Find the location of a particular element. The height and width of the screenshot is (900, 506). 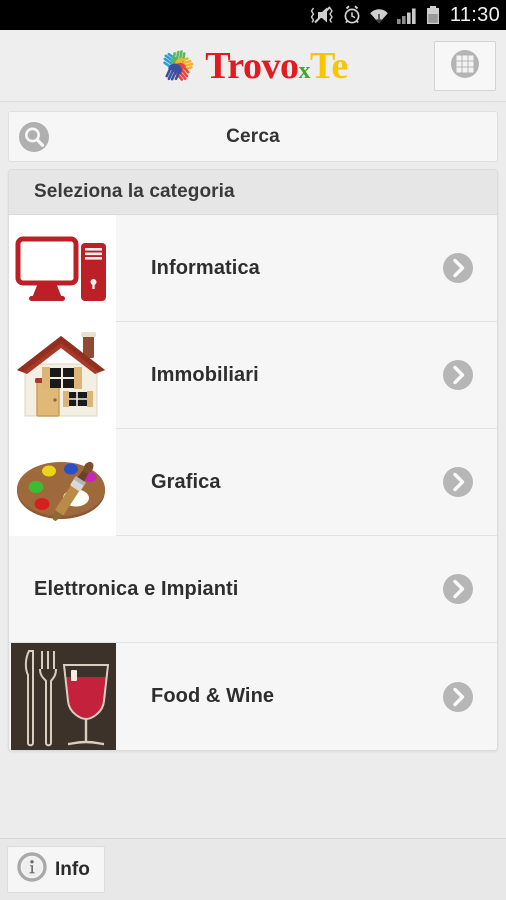

paint-palette-icon is located at coordinates (62, 482).